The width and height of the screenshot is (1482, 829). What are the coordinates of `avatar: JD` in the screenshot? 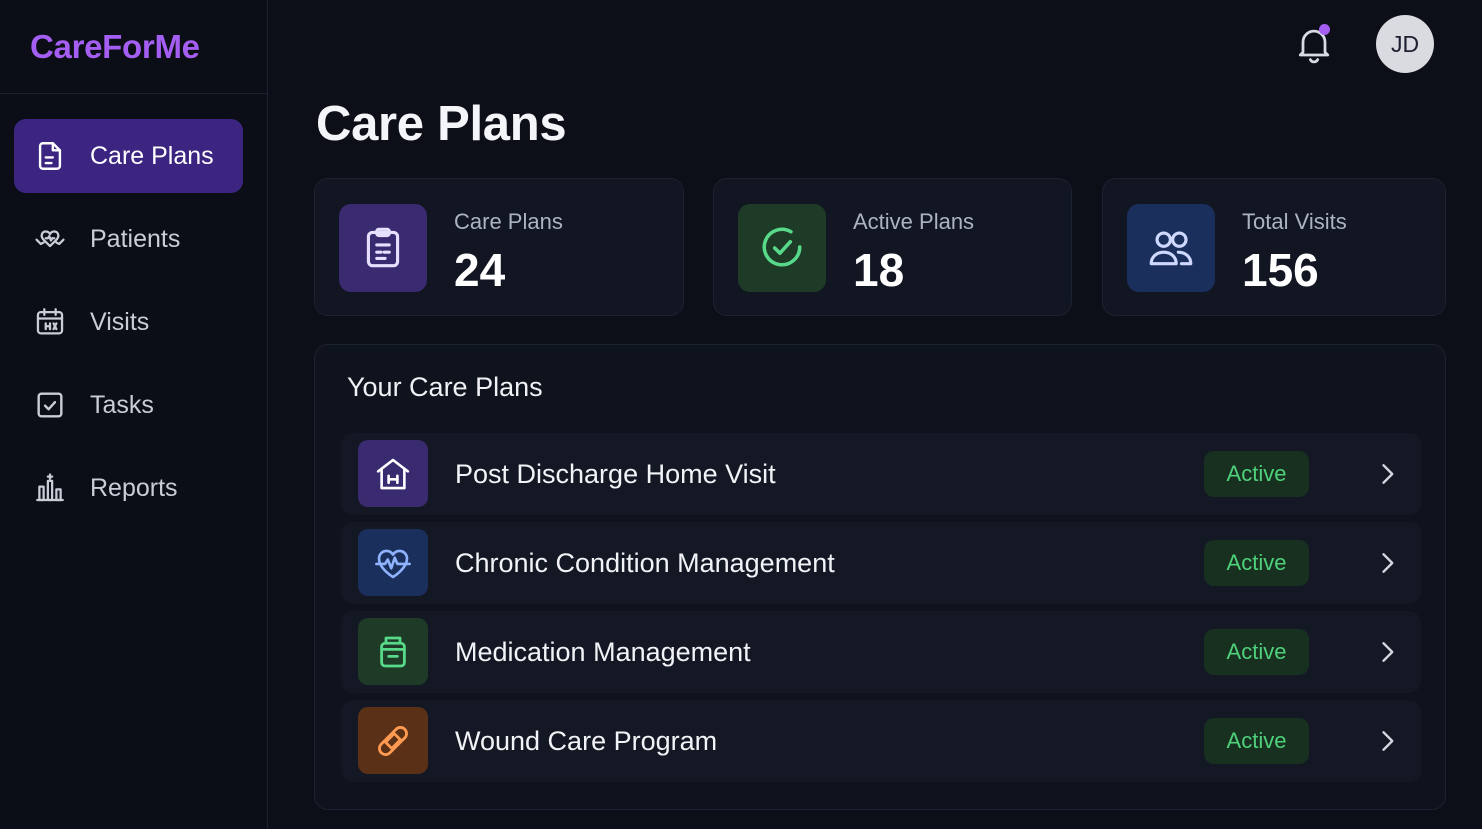 It's located at (1405, 44).